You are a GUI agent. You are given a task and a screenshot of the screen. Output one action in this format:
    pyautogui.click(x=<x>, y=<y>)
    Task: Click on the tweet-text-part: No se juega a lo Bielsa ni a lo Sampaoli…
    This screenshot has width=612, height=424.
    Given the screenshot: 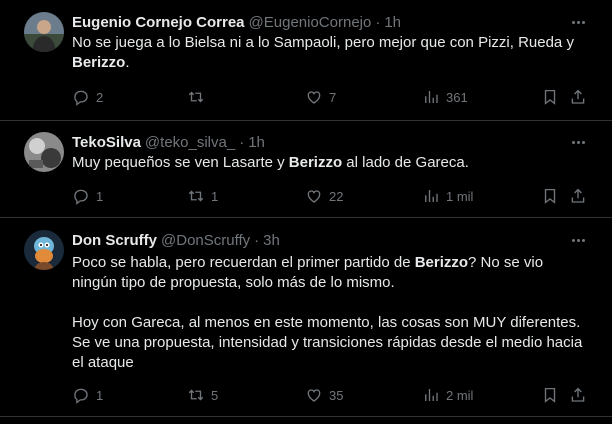 What is the action you would take?
    pyautogui.click(x=323, y=42)
    